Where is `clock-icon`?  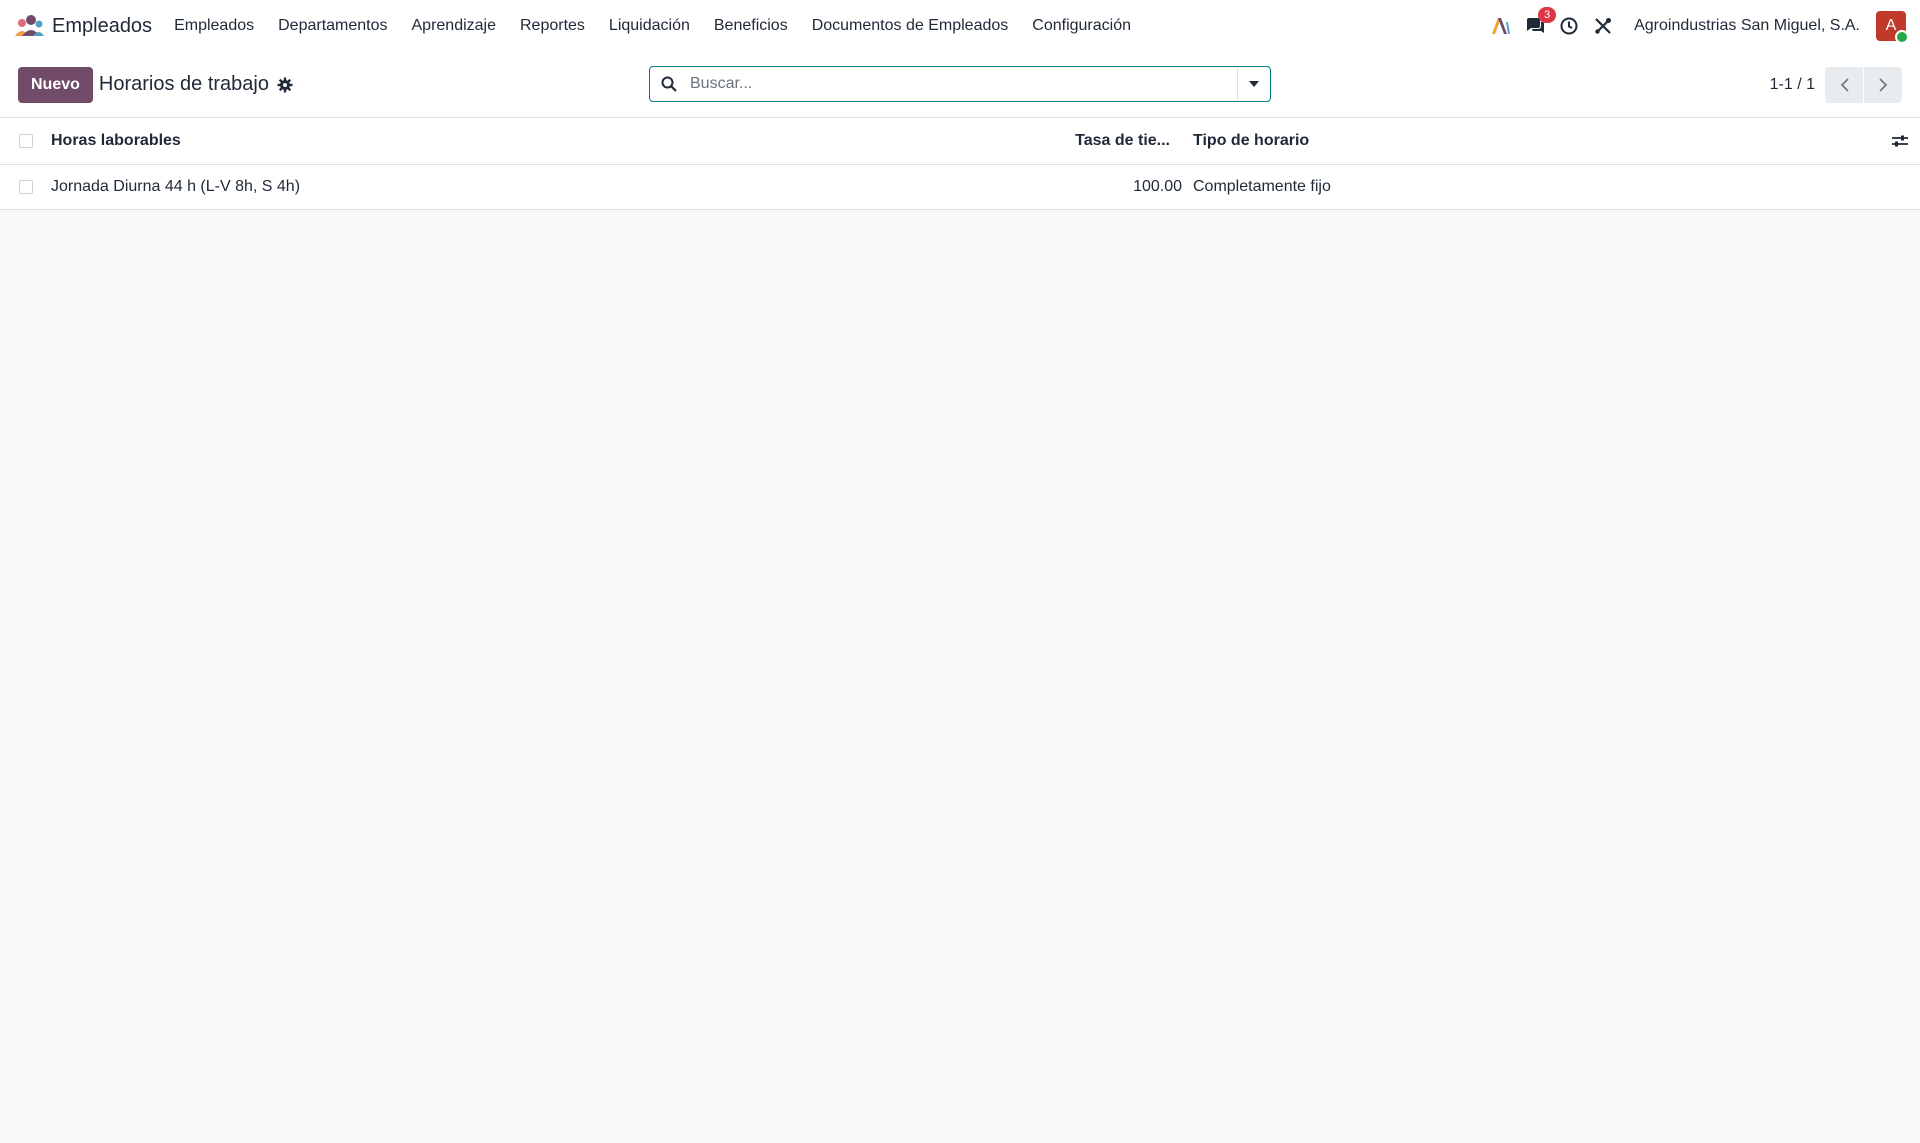
clock-icon is located at coordinates (1569, 26).